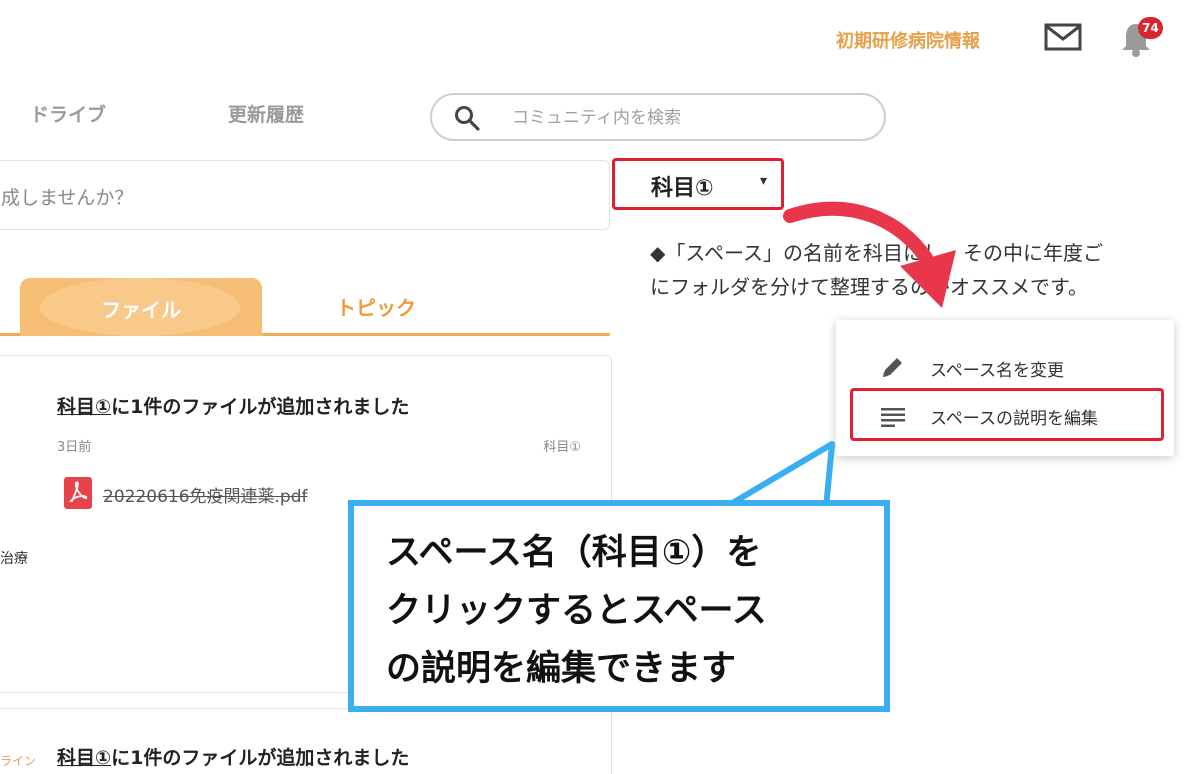 The width and height of the screenshot is (1200, 774). Describe the element at coordinates (1150, 28) in the screenshot. I see `notification-badge: 74` at that location.